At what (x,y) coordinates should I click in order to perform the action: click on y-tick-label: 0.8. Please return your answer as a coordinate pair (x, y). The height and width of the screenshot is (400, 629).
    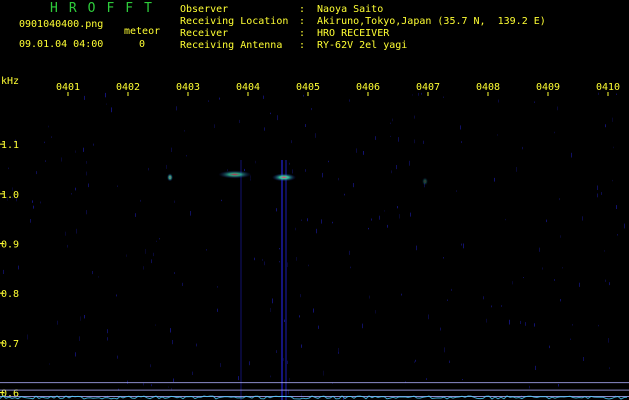
    Looking at the image, I should click on (10, 294).